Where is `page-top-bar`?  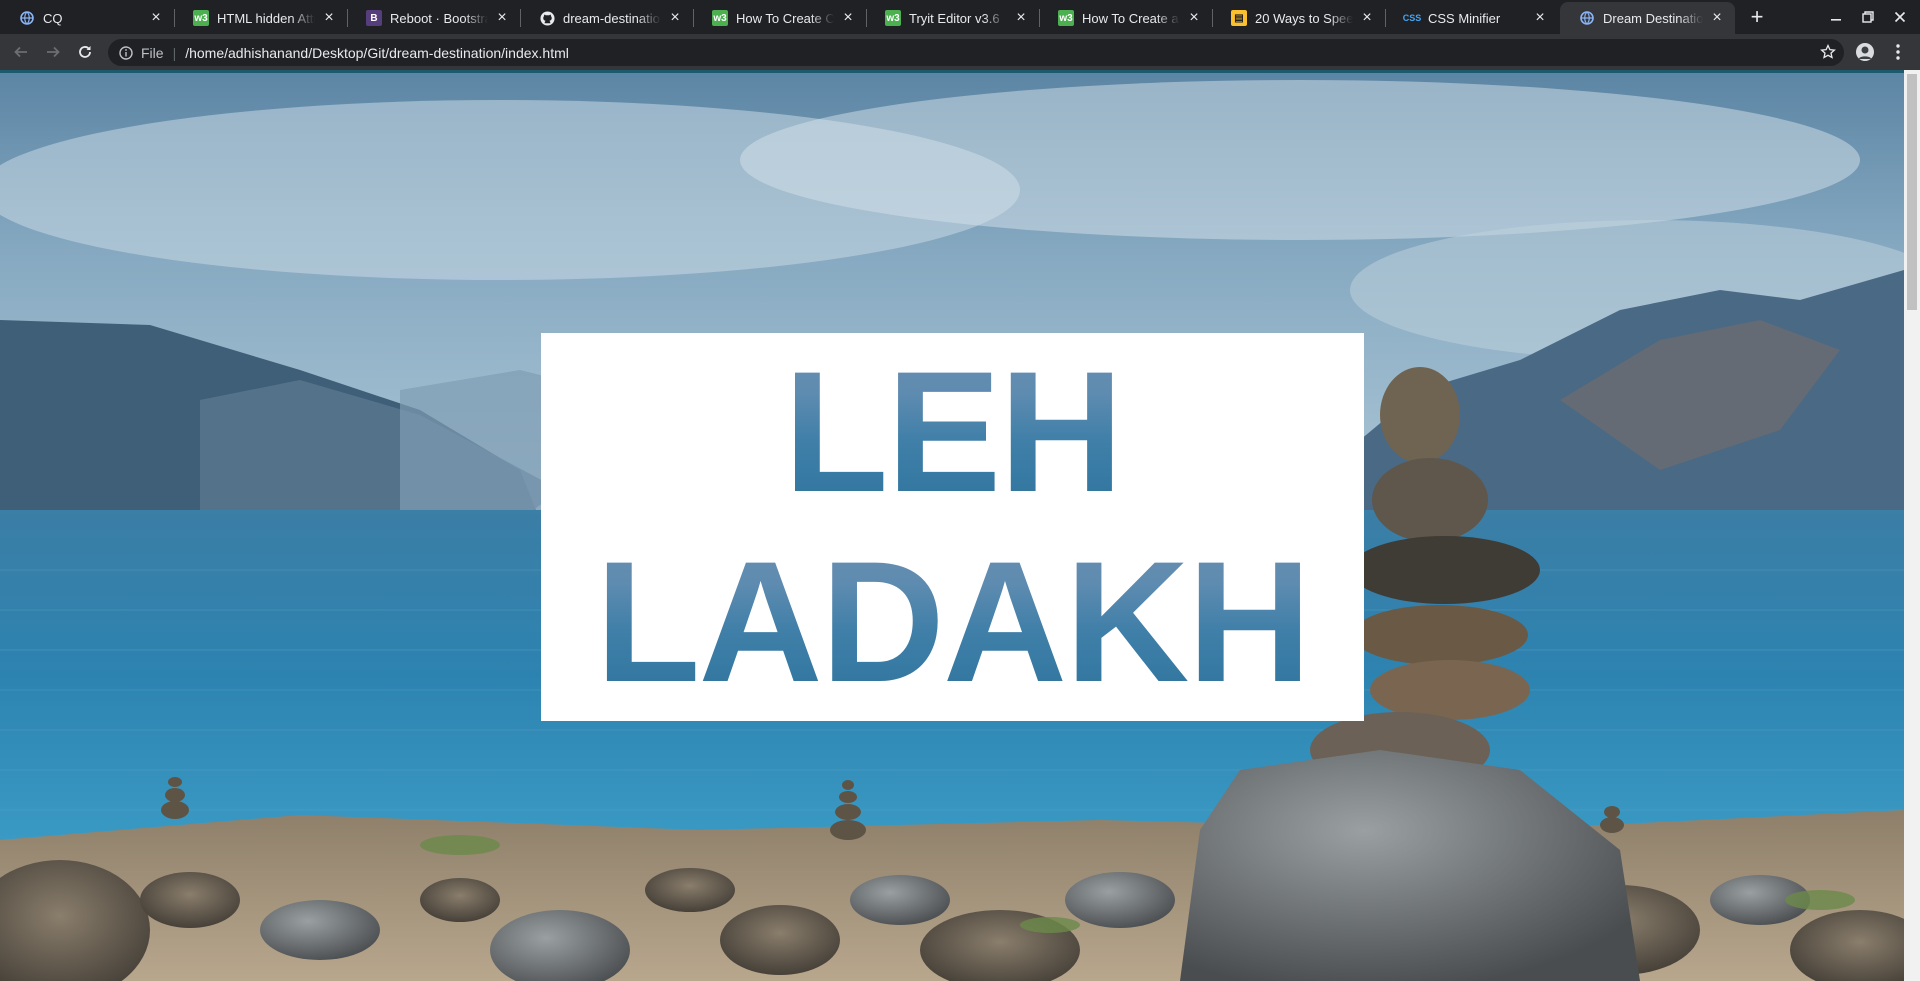 page-top-bar is located at coordinates (952, 71).